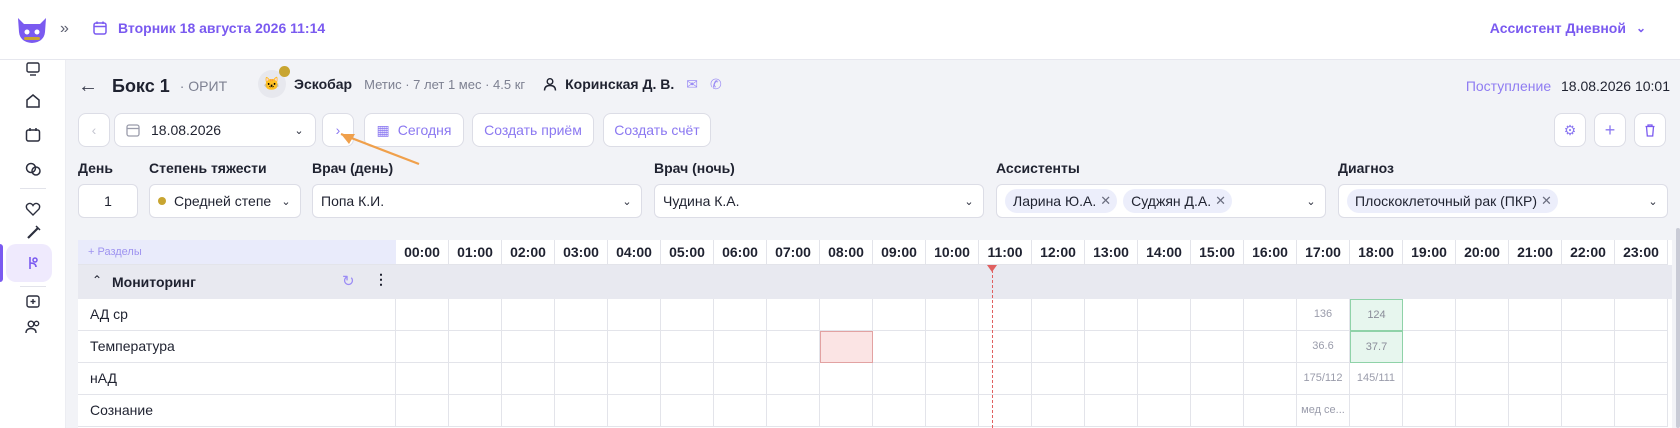 Image resolution: width=1680 pixels, height=428 pixels. I want to click on sections-button: + Разделы, so click(237, 252).